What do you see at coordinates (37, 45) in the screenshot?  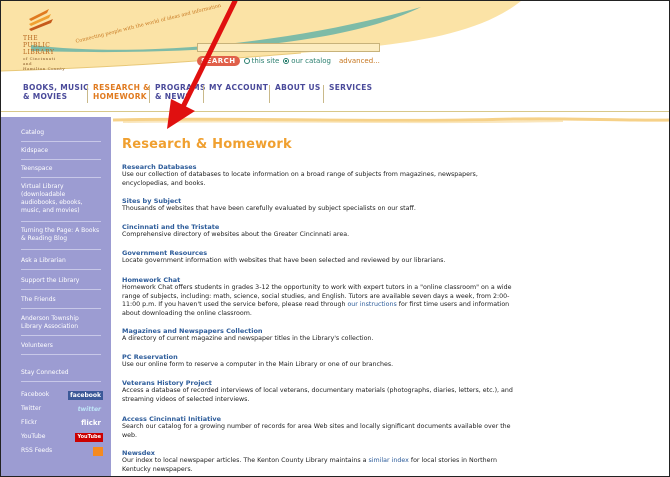 I see `logo-line: PUBLIC` at bounding box center [37, 45].